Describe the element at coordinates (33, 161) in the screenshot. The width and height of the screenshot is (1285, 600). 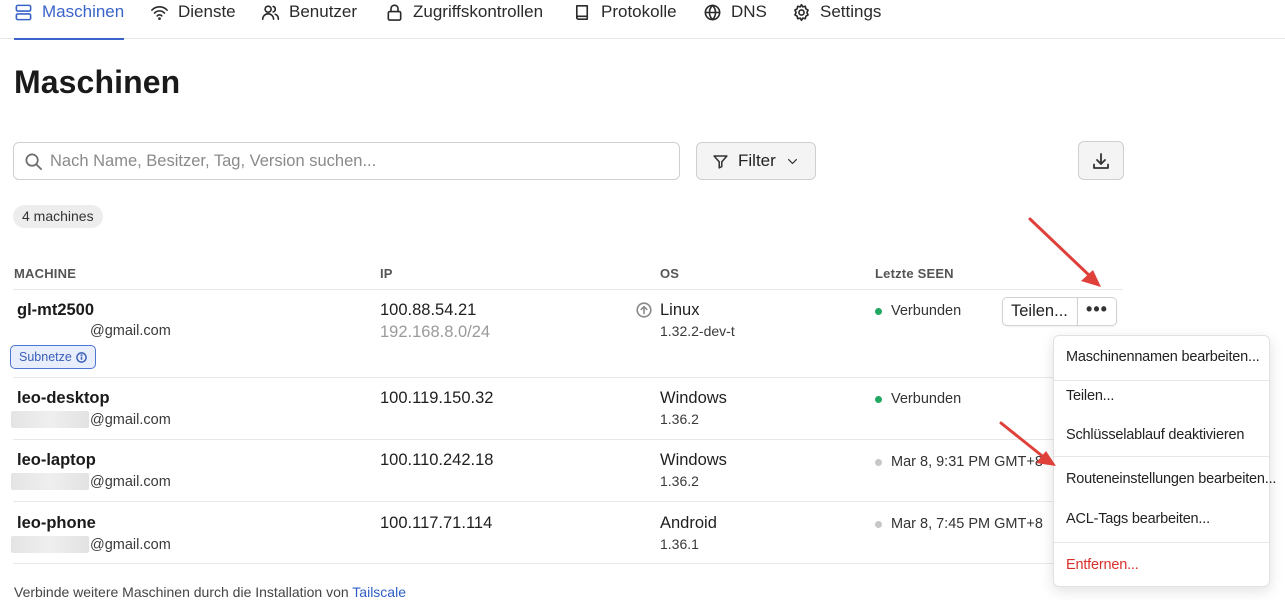
I see `search-icon` at that location.